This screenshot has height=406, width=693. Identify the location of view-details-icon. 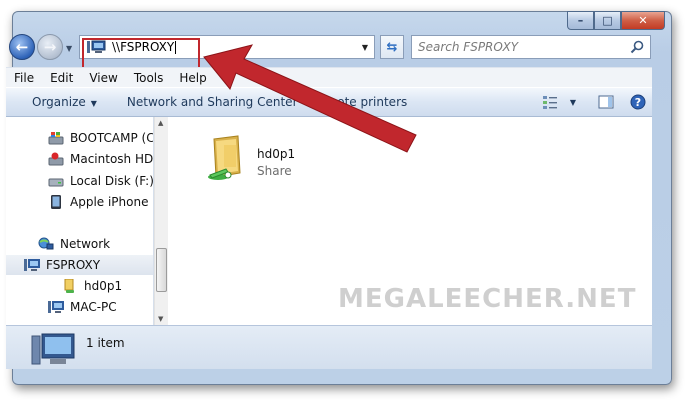
(550, 102).